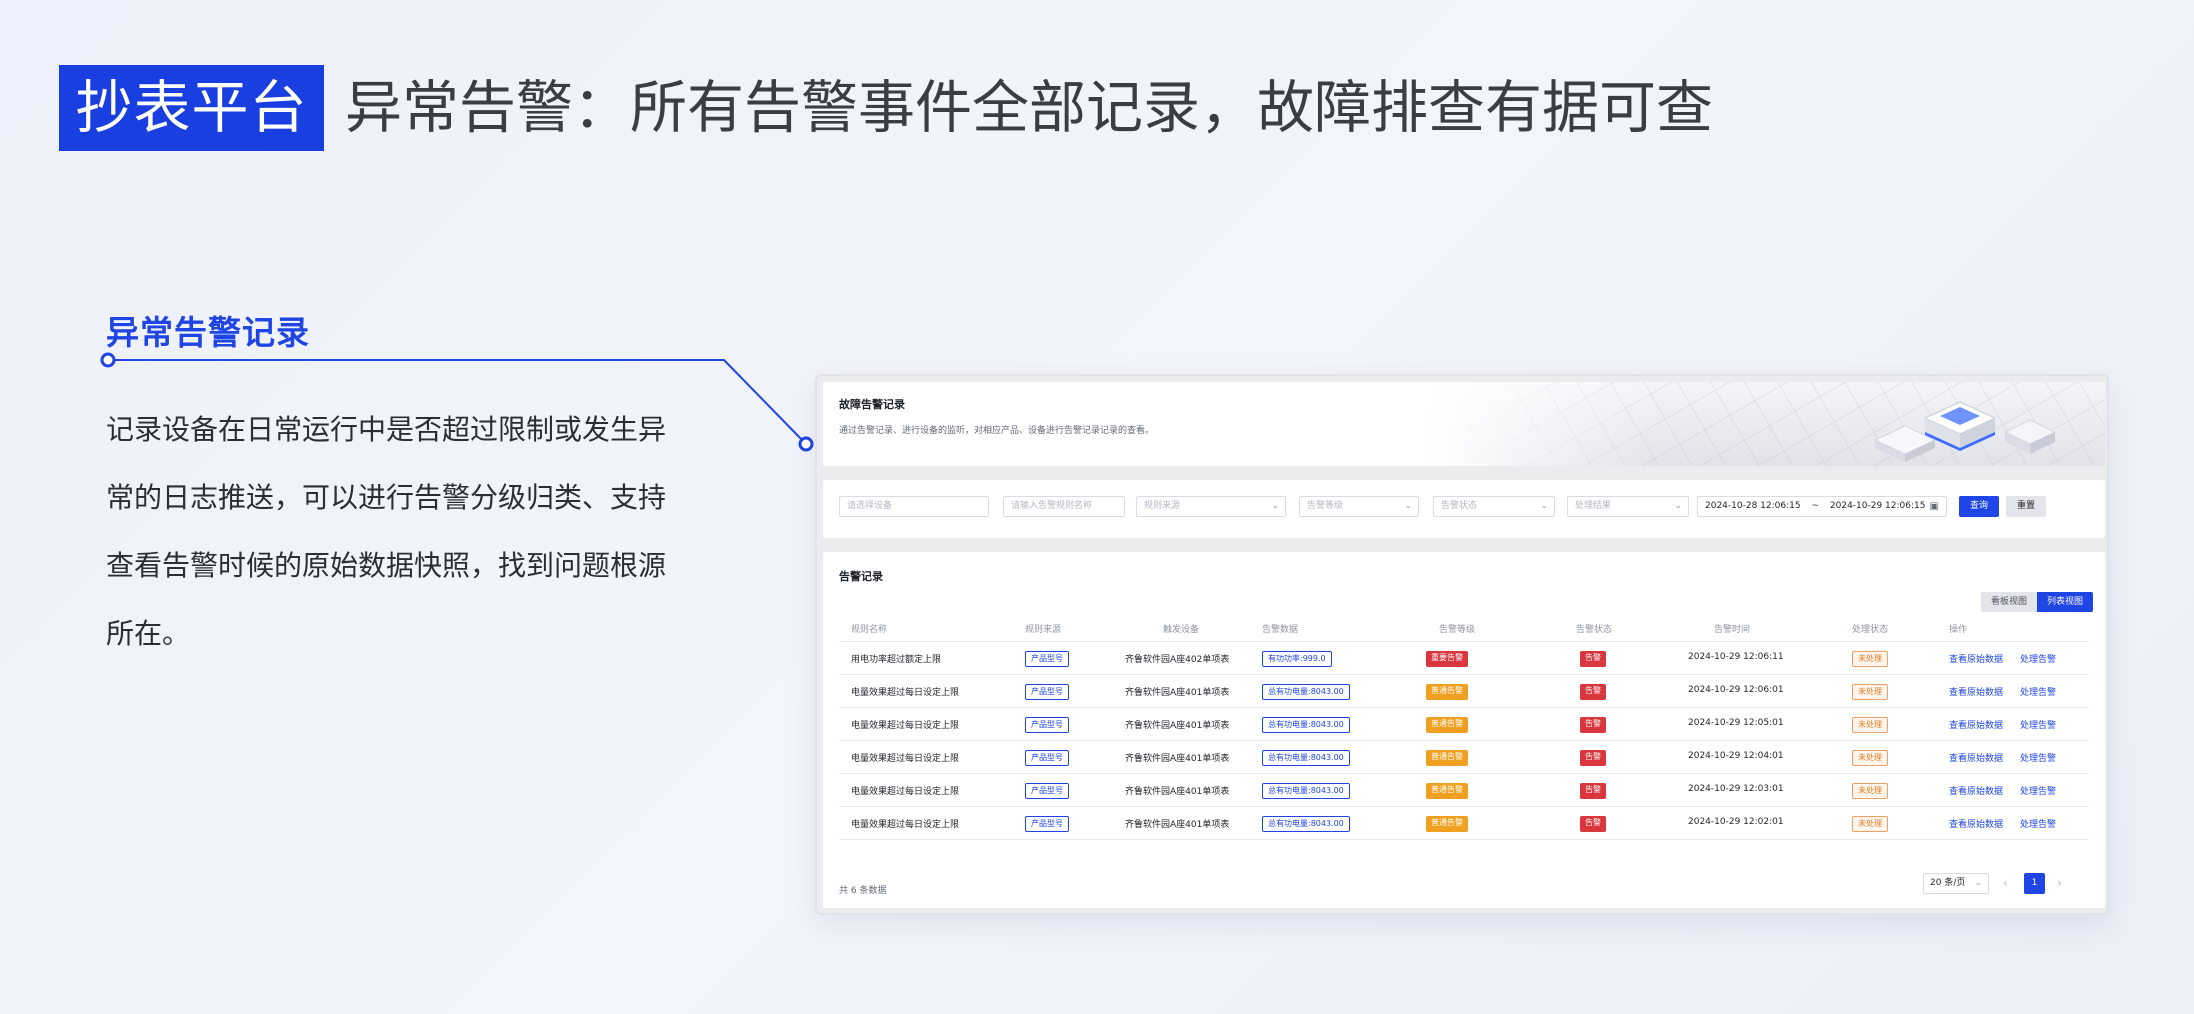 Image resolution: width=2194 pixels, height=1014 pixels. I want to click on alarm-status-select: 告警状态 ⌄, so click(1494, 506).